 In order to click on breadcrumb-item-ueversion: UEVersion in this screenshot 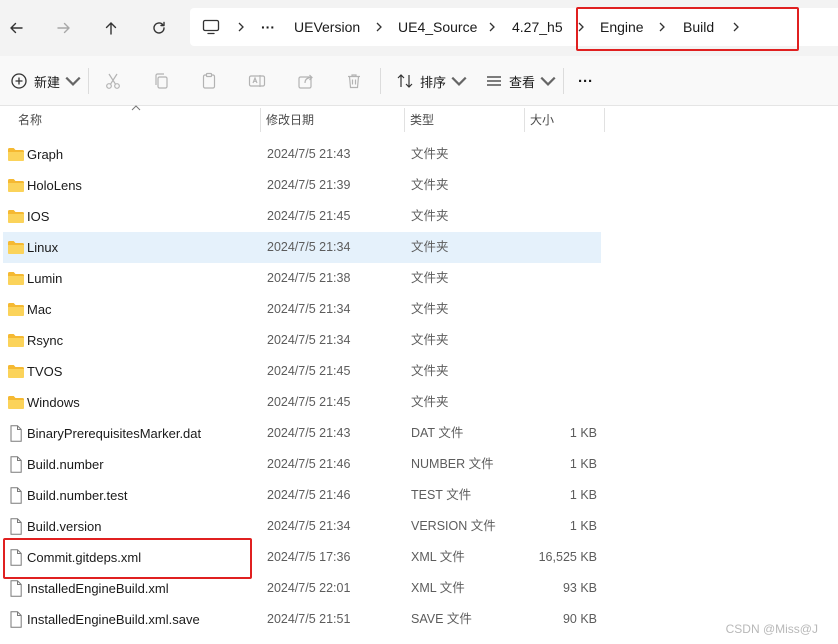, I will do `click(327, 27)`.